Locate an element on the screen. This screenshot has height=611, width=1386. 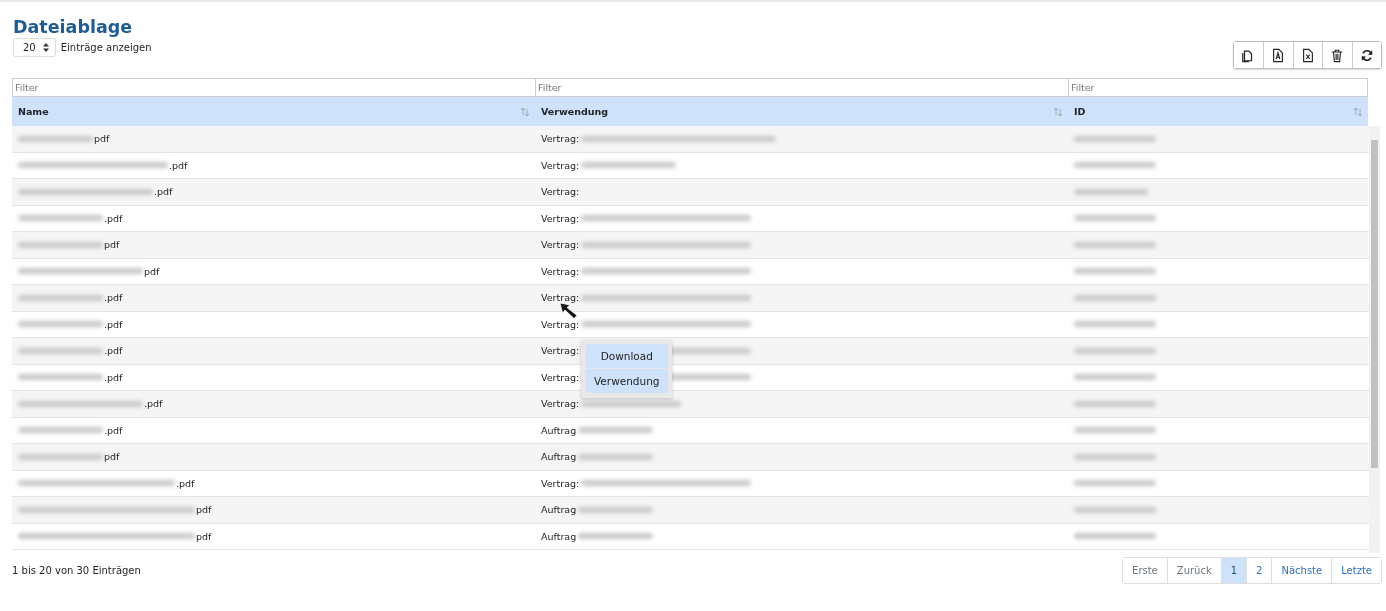
page-title: Dateiablage is located at coordinates (73, 27).